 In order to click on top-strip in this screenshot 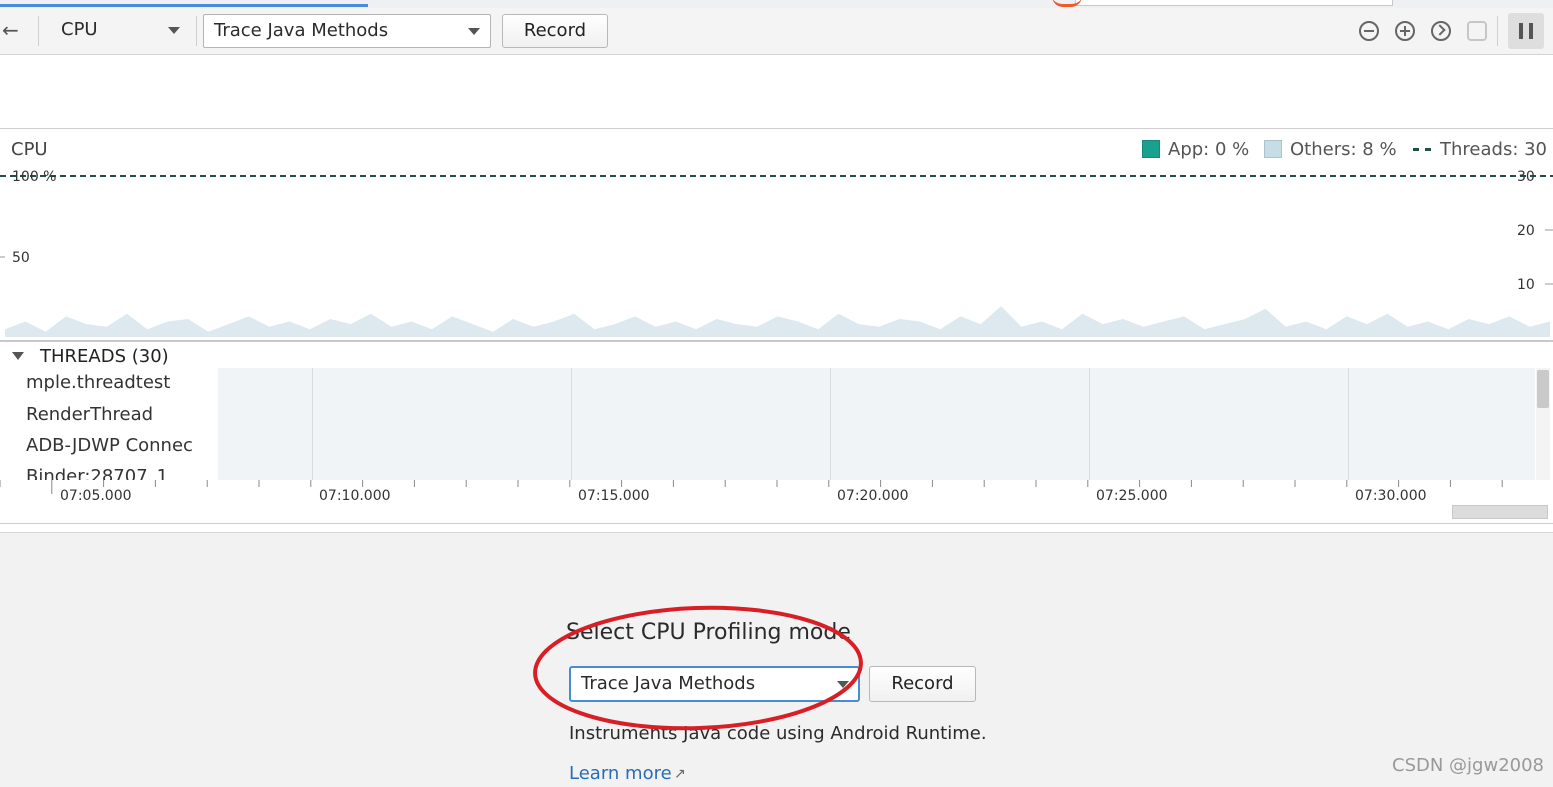, I will do `click(776, 4)`.